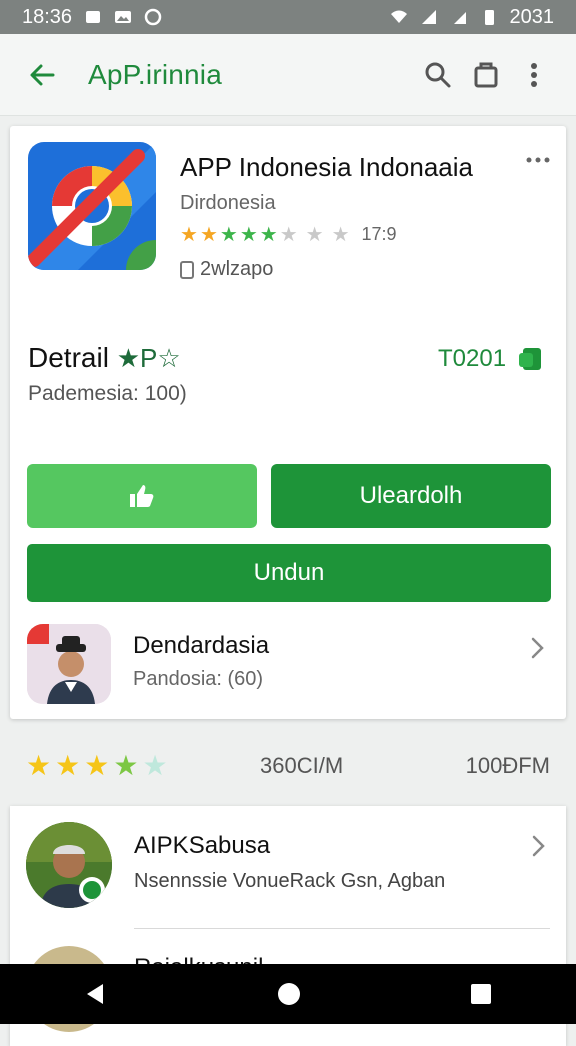 This screenshot has width=576, height=1046. What do you see at coordinates (237, 269) in the screenshot?
I see `content-rating-label: 2wlzapo` at bounding box center [237, 269].